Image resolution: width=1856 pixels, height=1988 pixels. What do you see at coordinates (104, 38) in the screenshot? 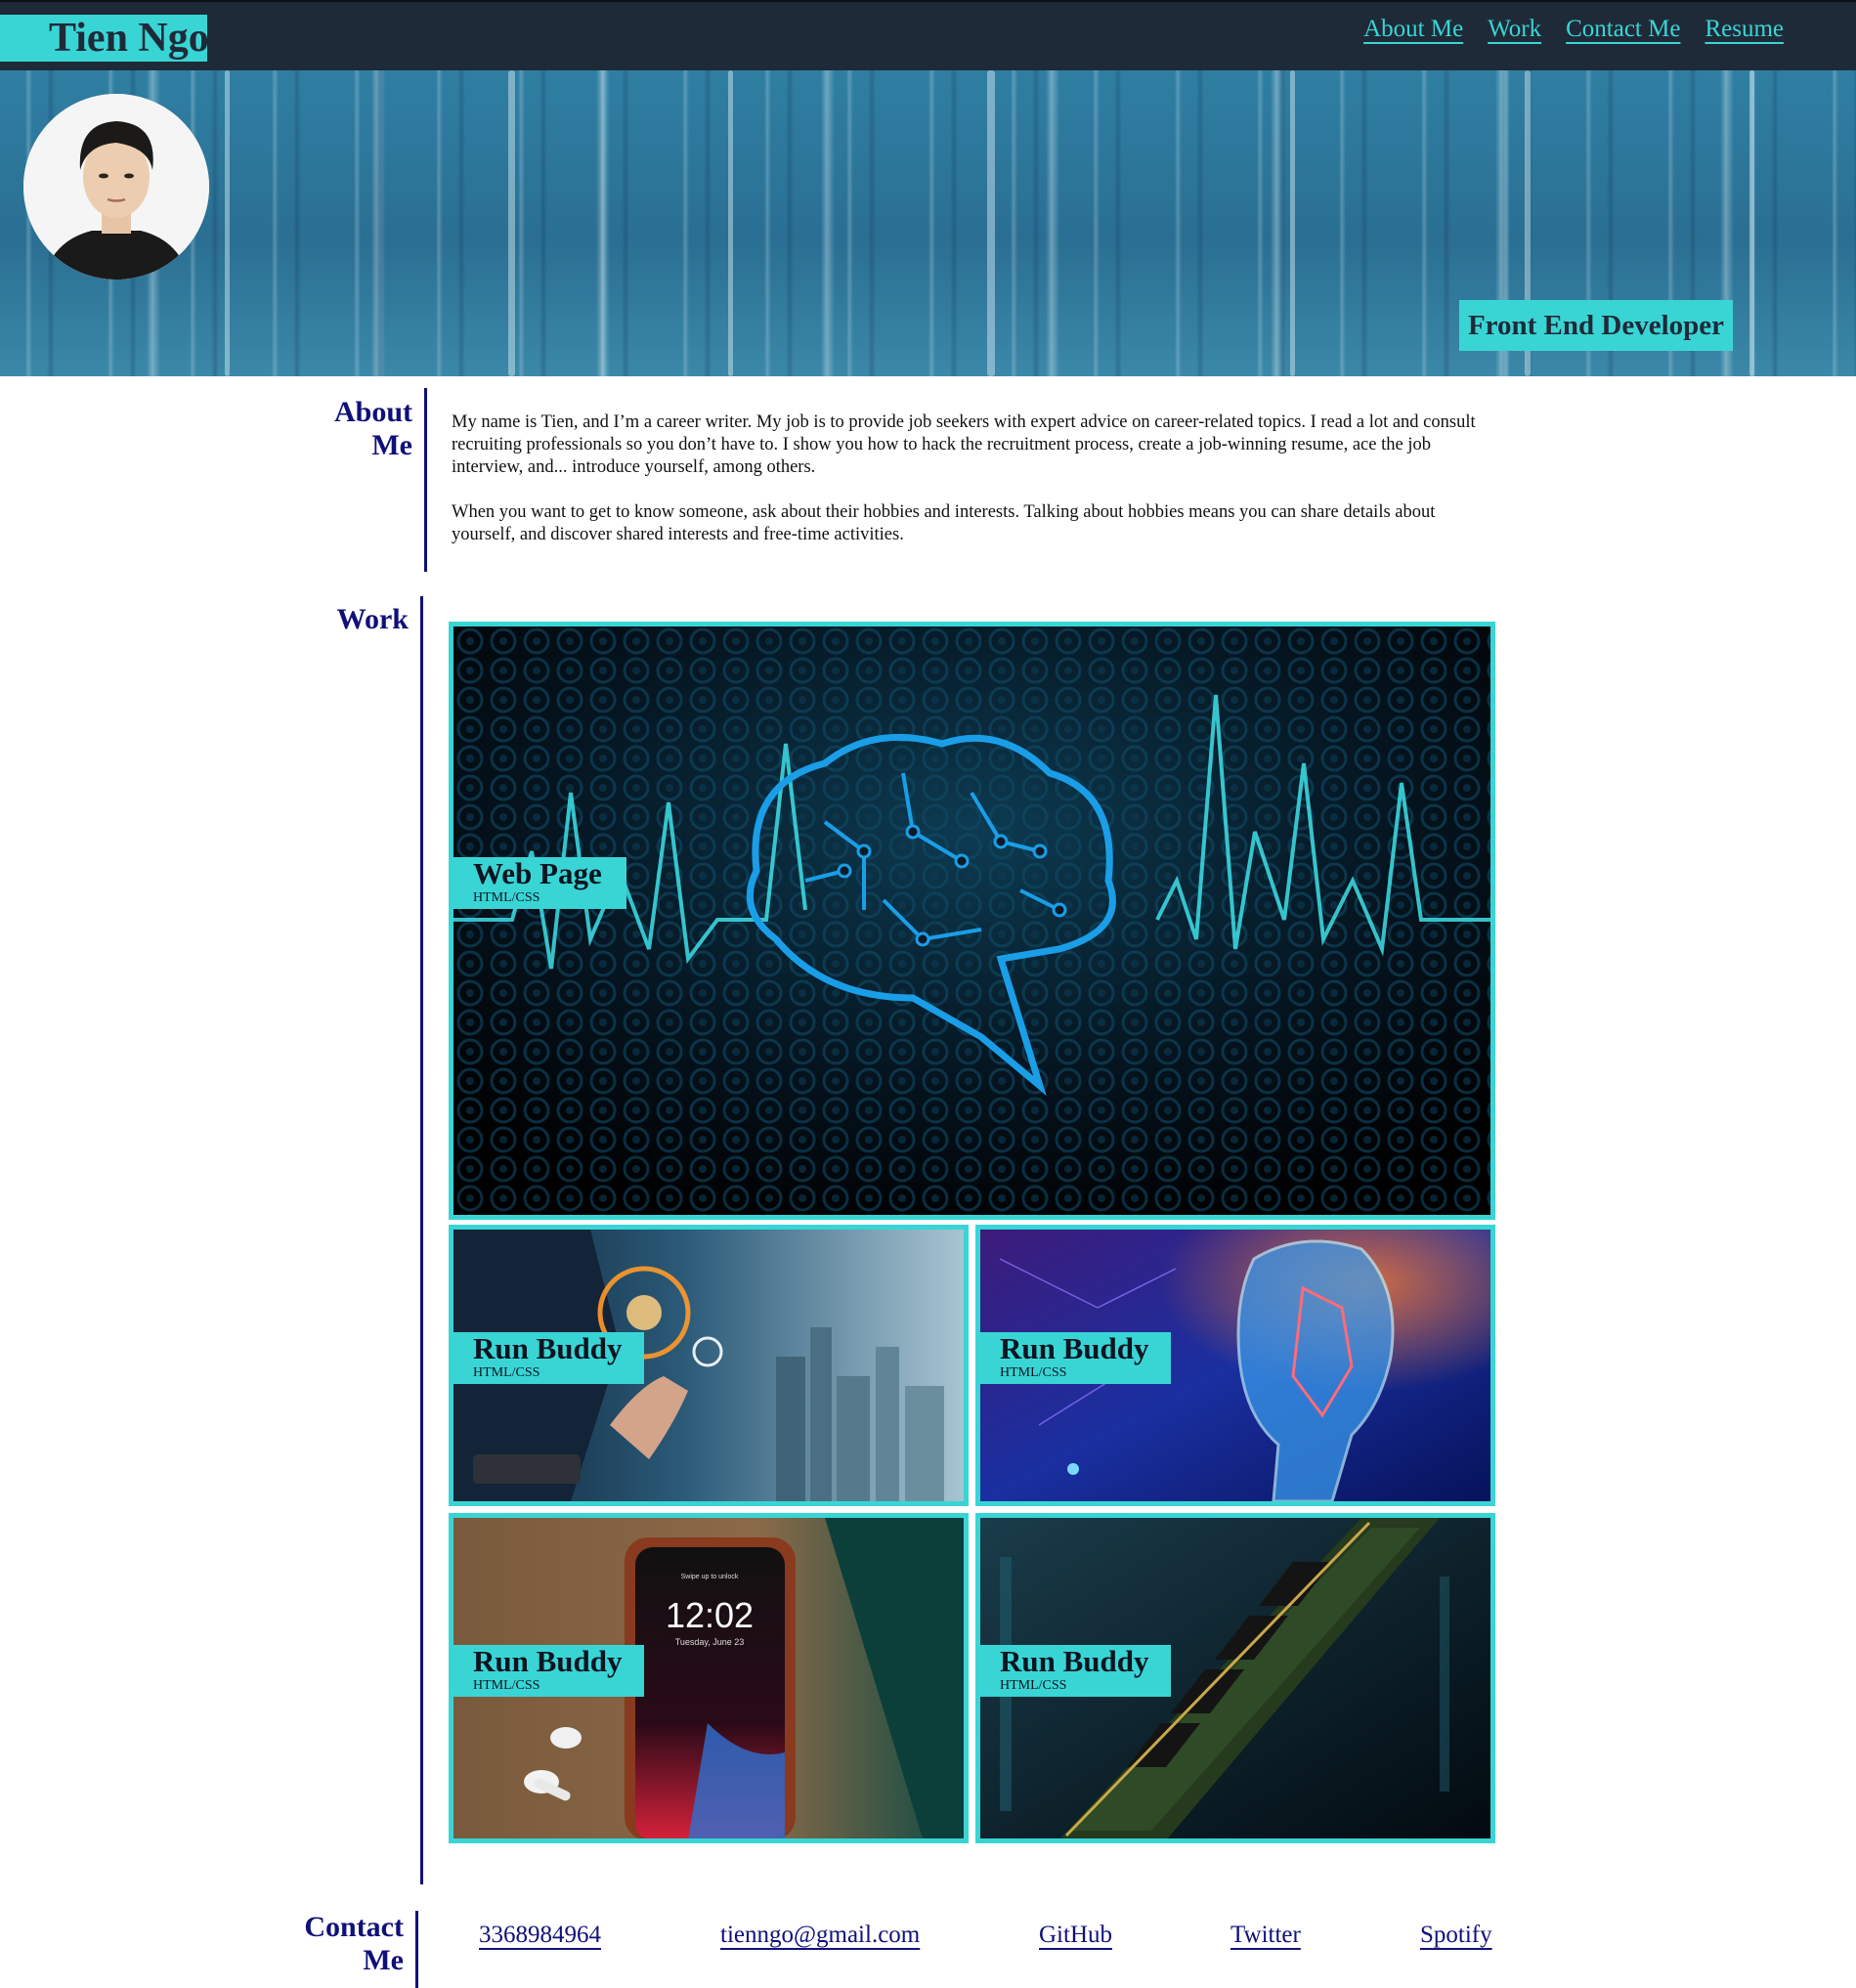
I see `brand-name: Tien Ngo` at bounding box center [104, 38].